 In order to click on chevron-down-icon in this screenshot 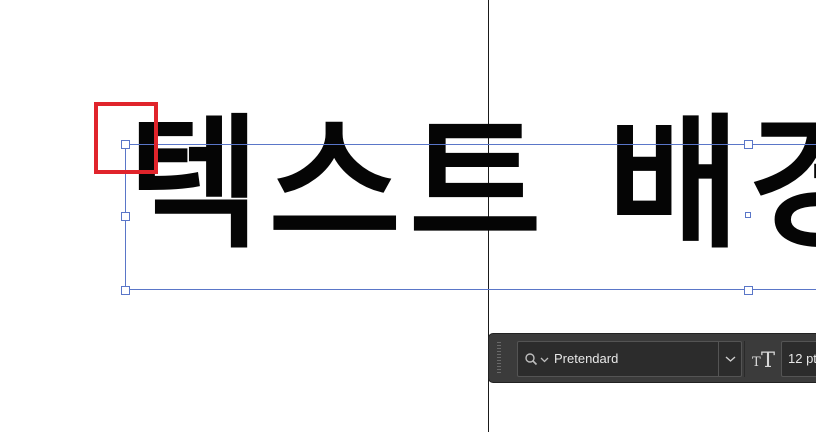, I will do `click(730, 359)`.